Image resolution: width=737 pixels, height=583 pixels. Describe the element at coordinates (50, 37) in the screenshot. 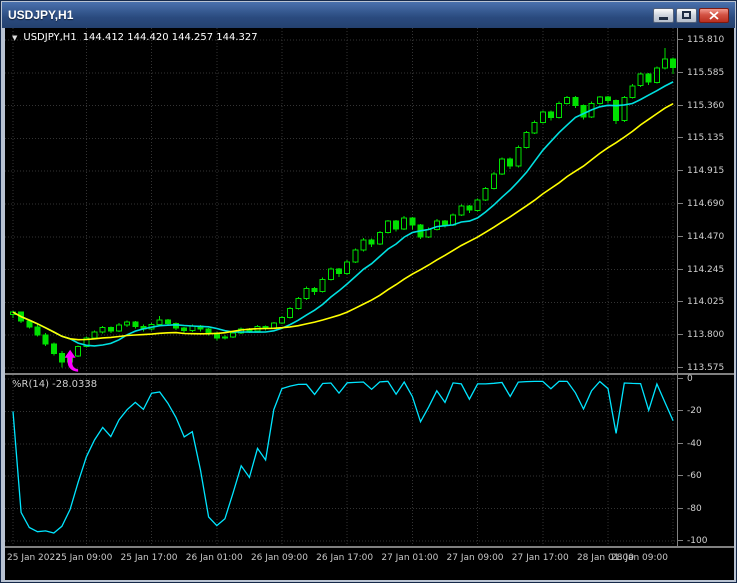

I see `symbol-label: USDJPY,H1` at that location.